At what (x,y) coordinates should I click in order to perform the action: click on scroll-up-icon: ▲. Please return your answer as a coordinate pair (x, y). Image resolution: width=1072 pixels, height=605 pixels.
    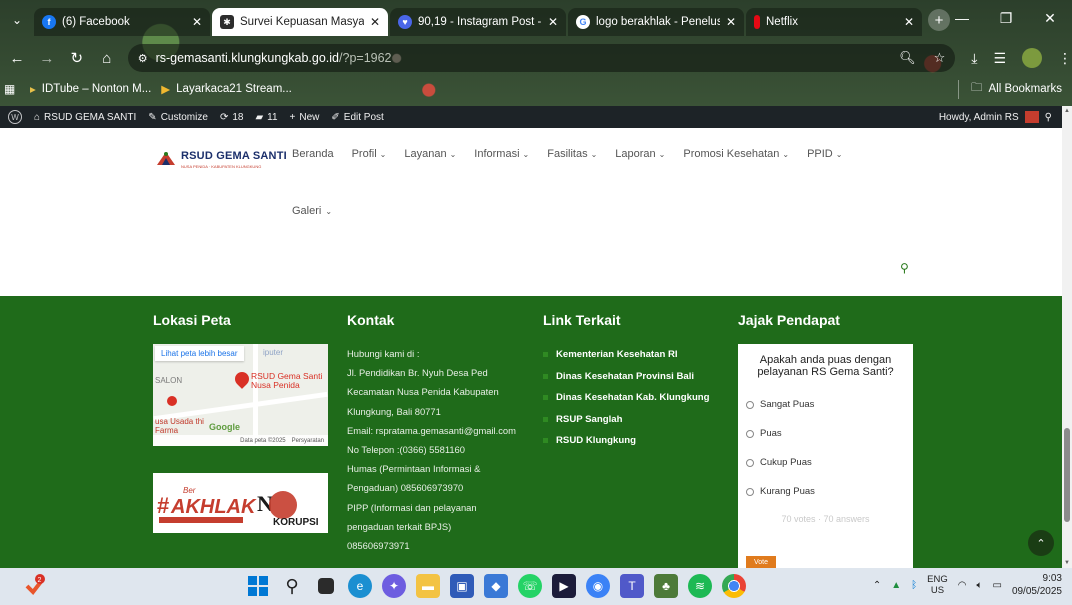
    Looking at the image, I should click on (1067, 111).